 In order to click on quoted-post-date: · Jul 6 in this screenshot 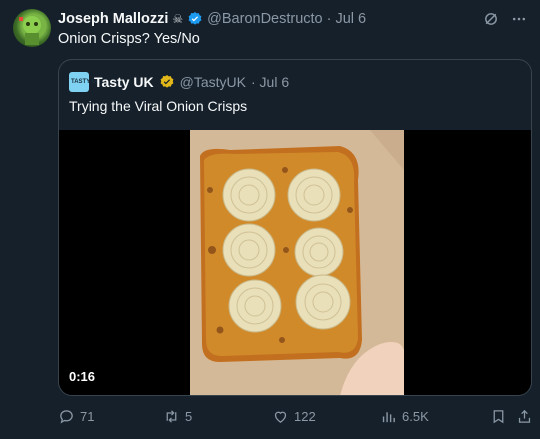, I will do `click(270, 82)`.